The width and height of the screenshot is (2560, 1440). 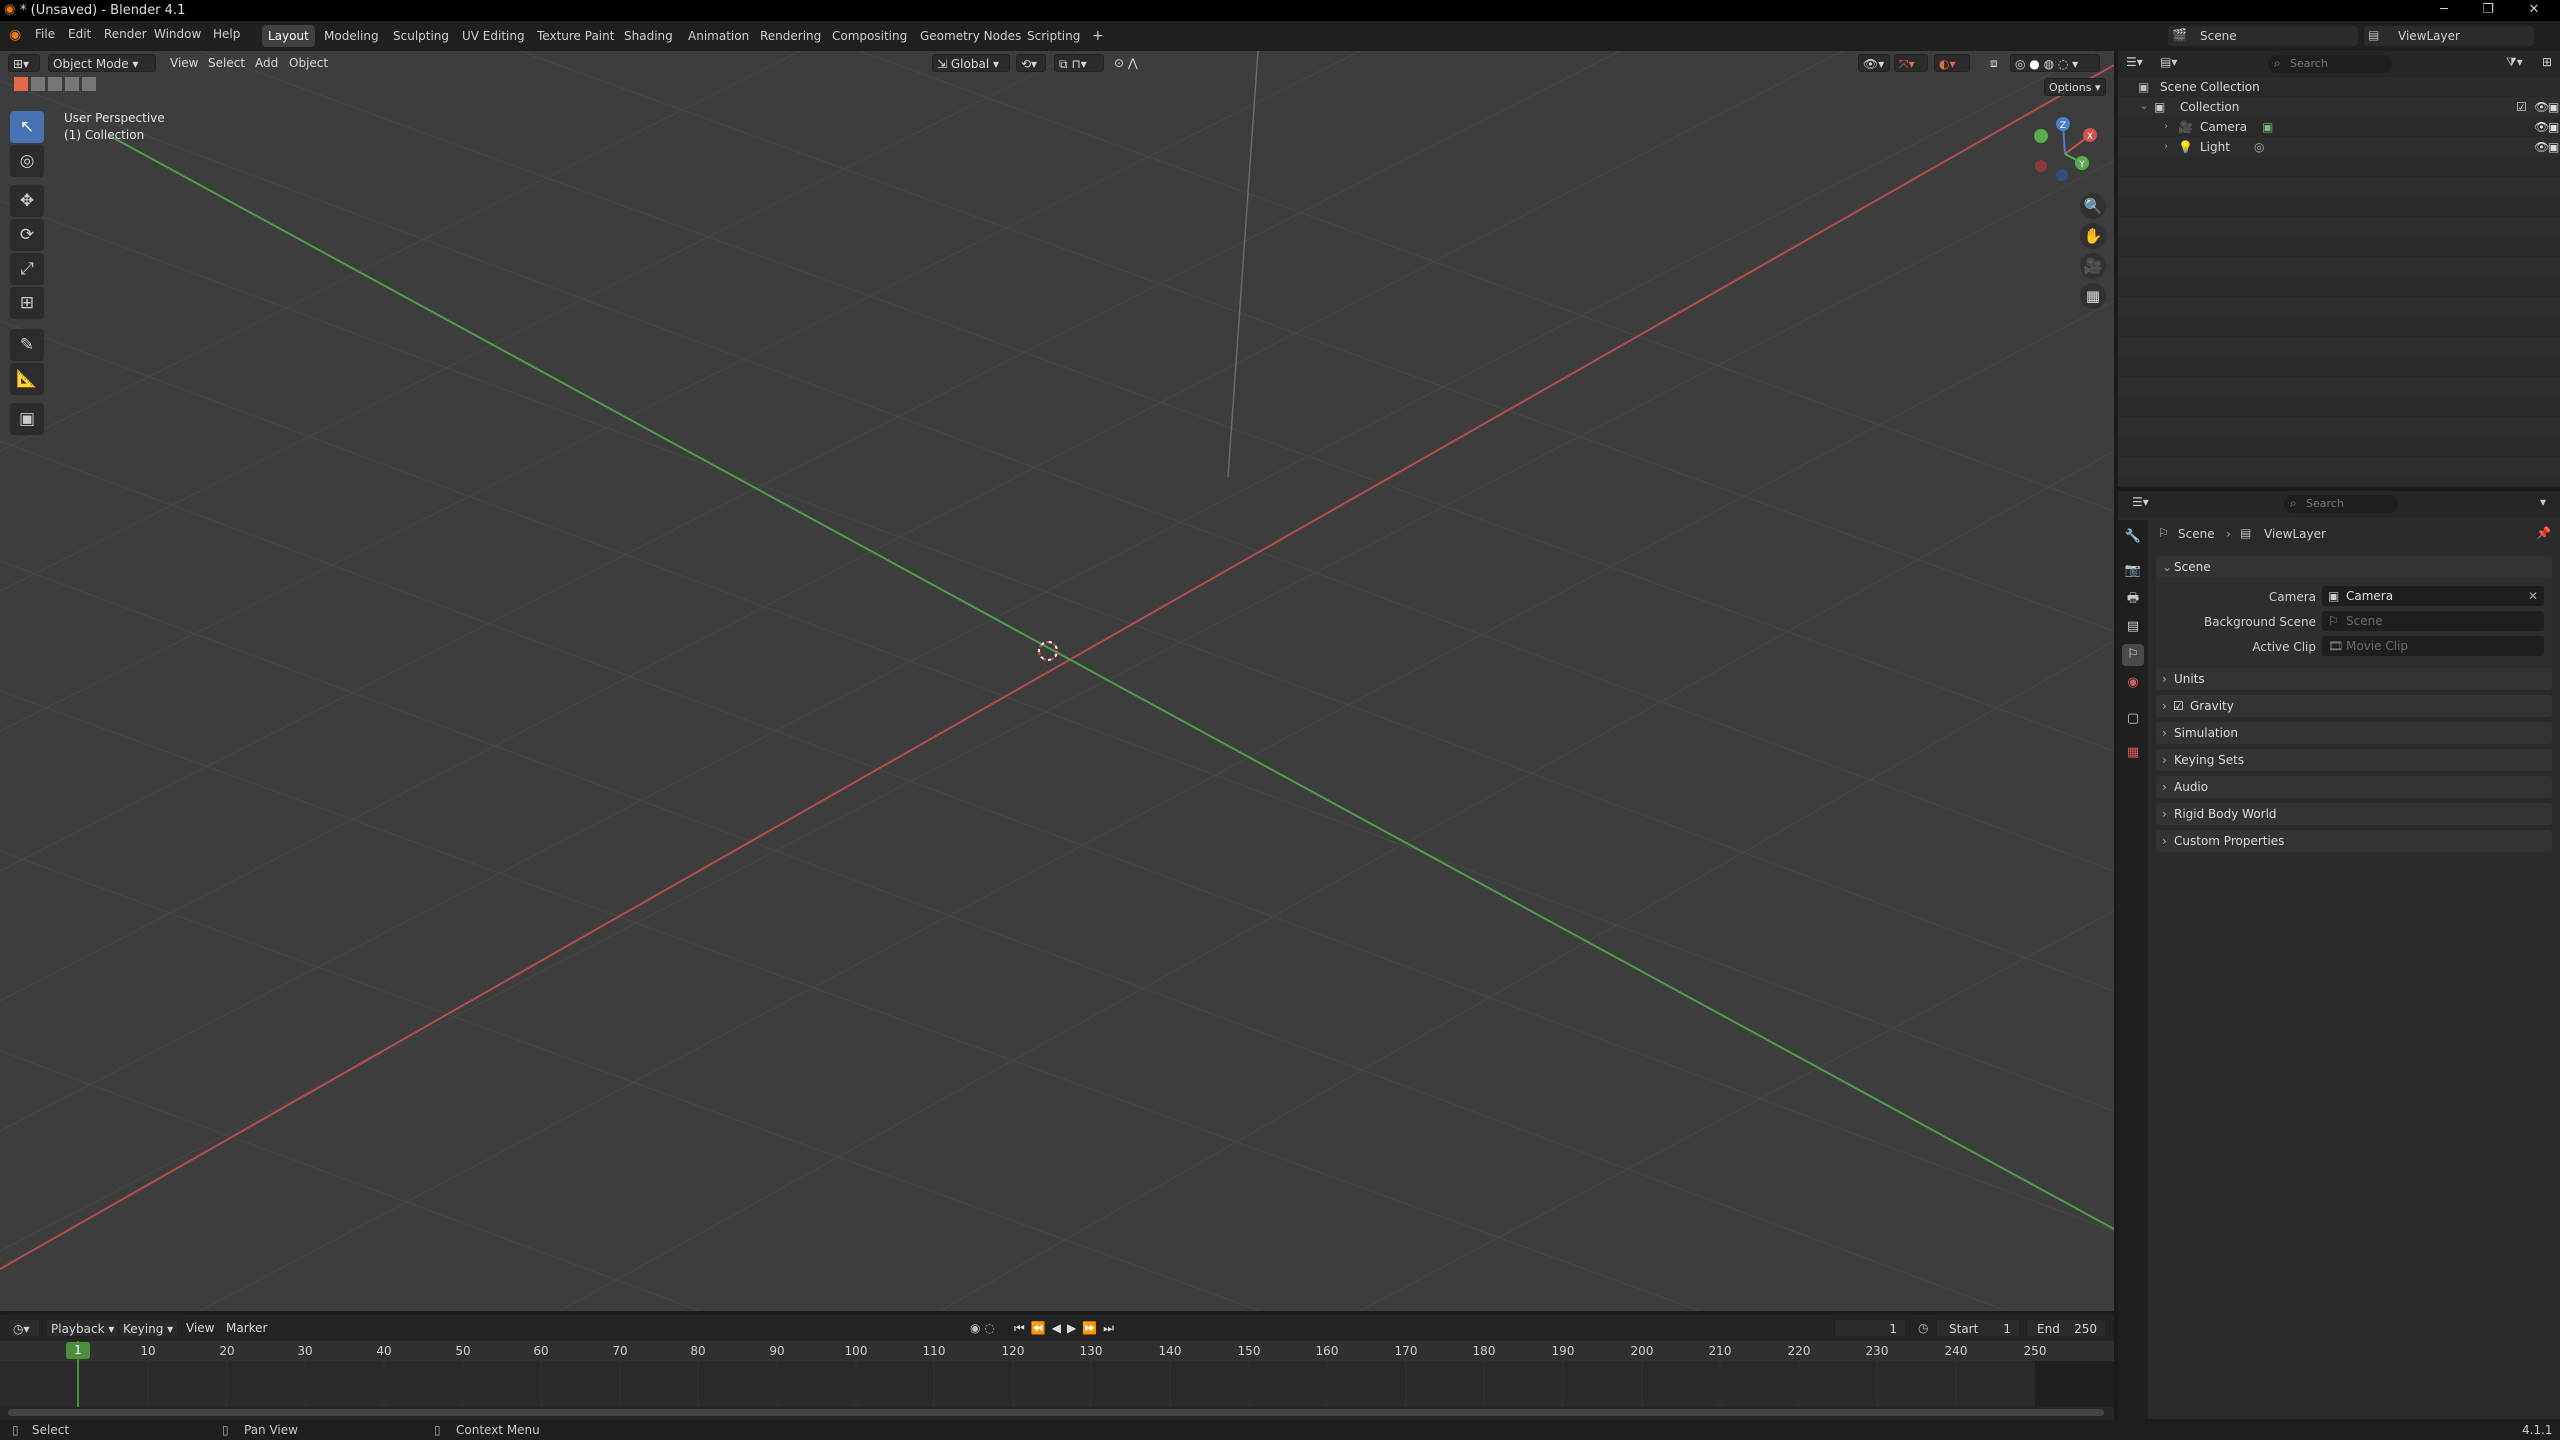 I want to click on transform-tool: ⊞, so click(x=27, y=303).